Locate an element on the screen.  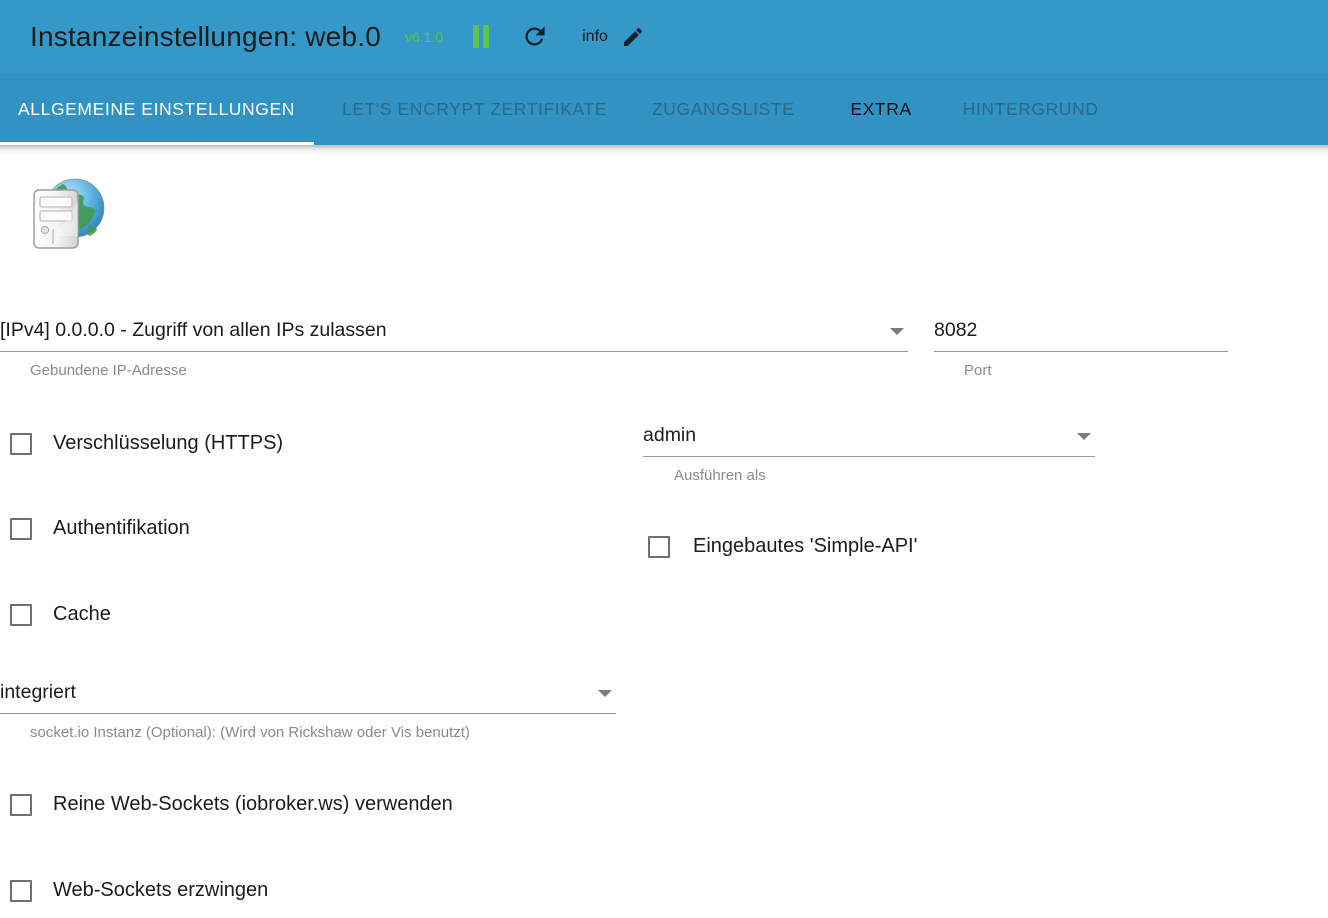
checkbox-force-web-sockets is located at coordinates (21, 890).